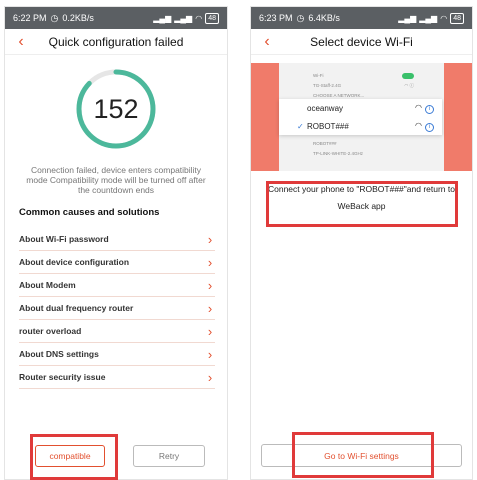 The width and height of the screenshot is (477, 480). Describe the element at coordinates (325, 108) in the screenshot. I see `network-name: oceanway` at that location.